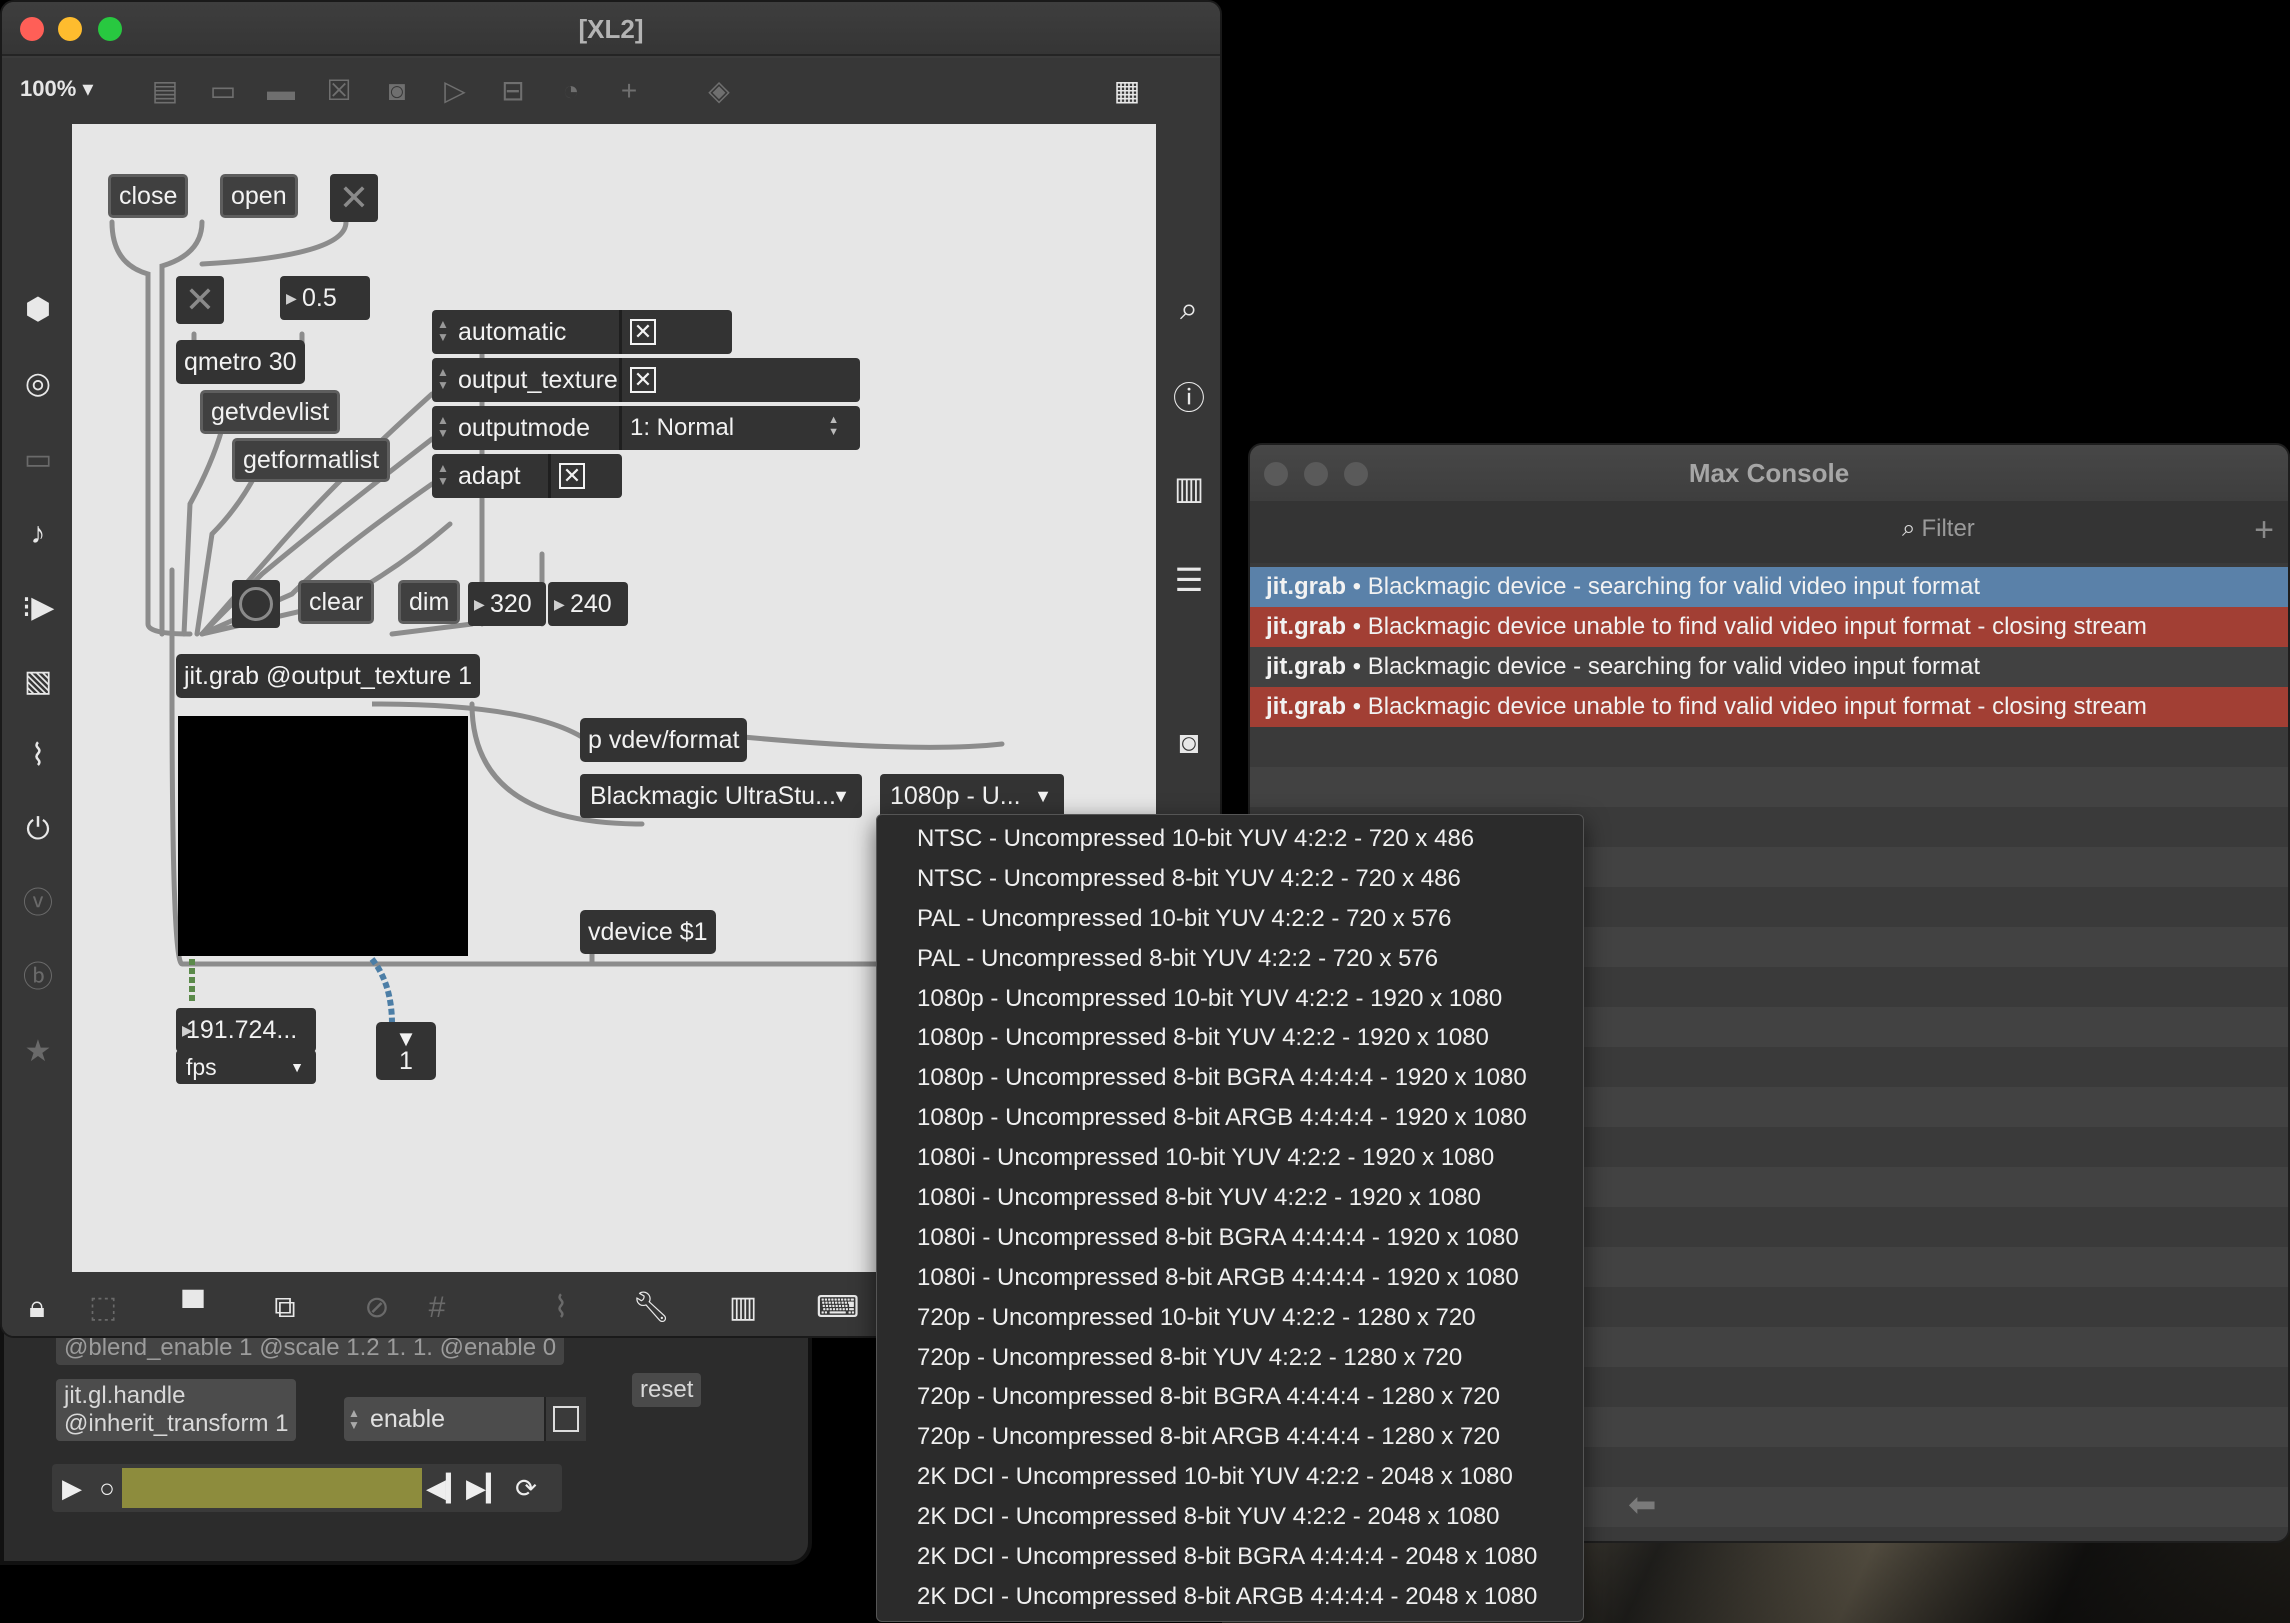 The height and width of the screenshot is (1623, 2290). I want to click on vdevice-message: vdevice $1, so click(648, 932).